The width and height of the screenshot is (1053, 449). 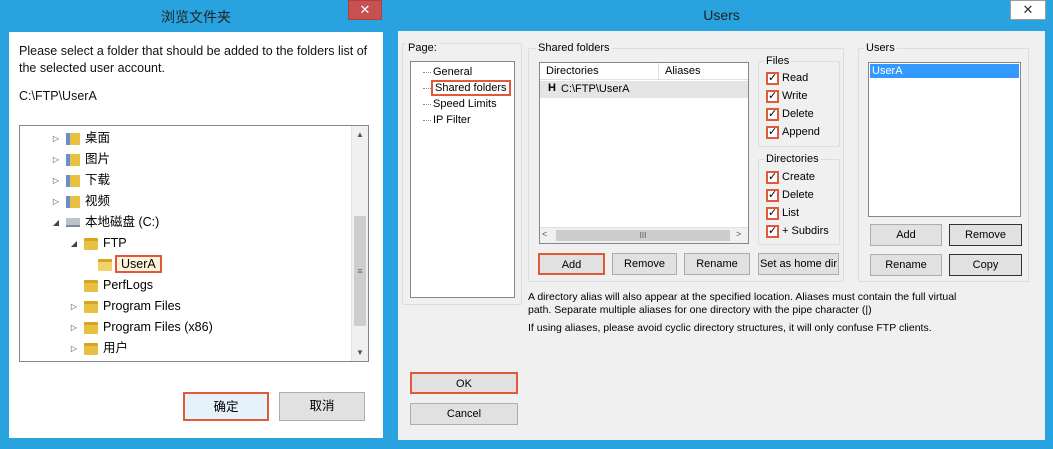 What do you see at coordinates (447, 120) in the screenshot?
I see `page-ip-filter: IP Filter` at bounding box center [447, 120].